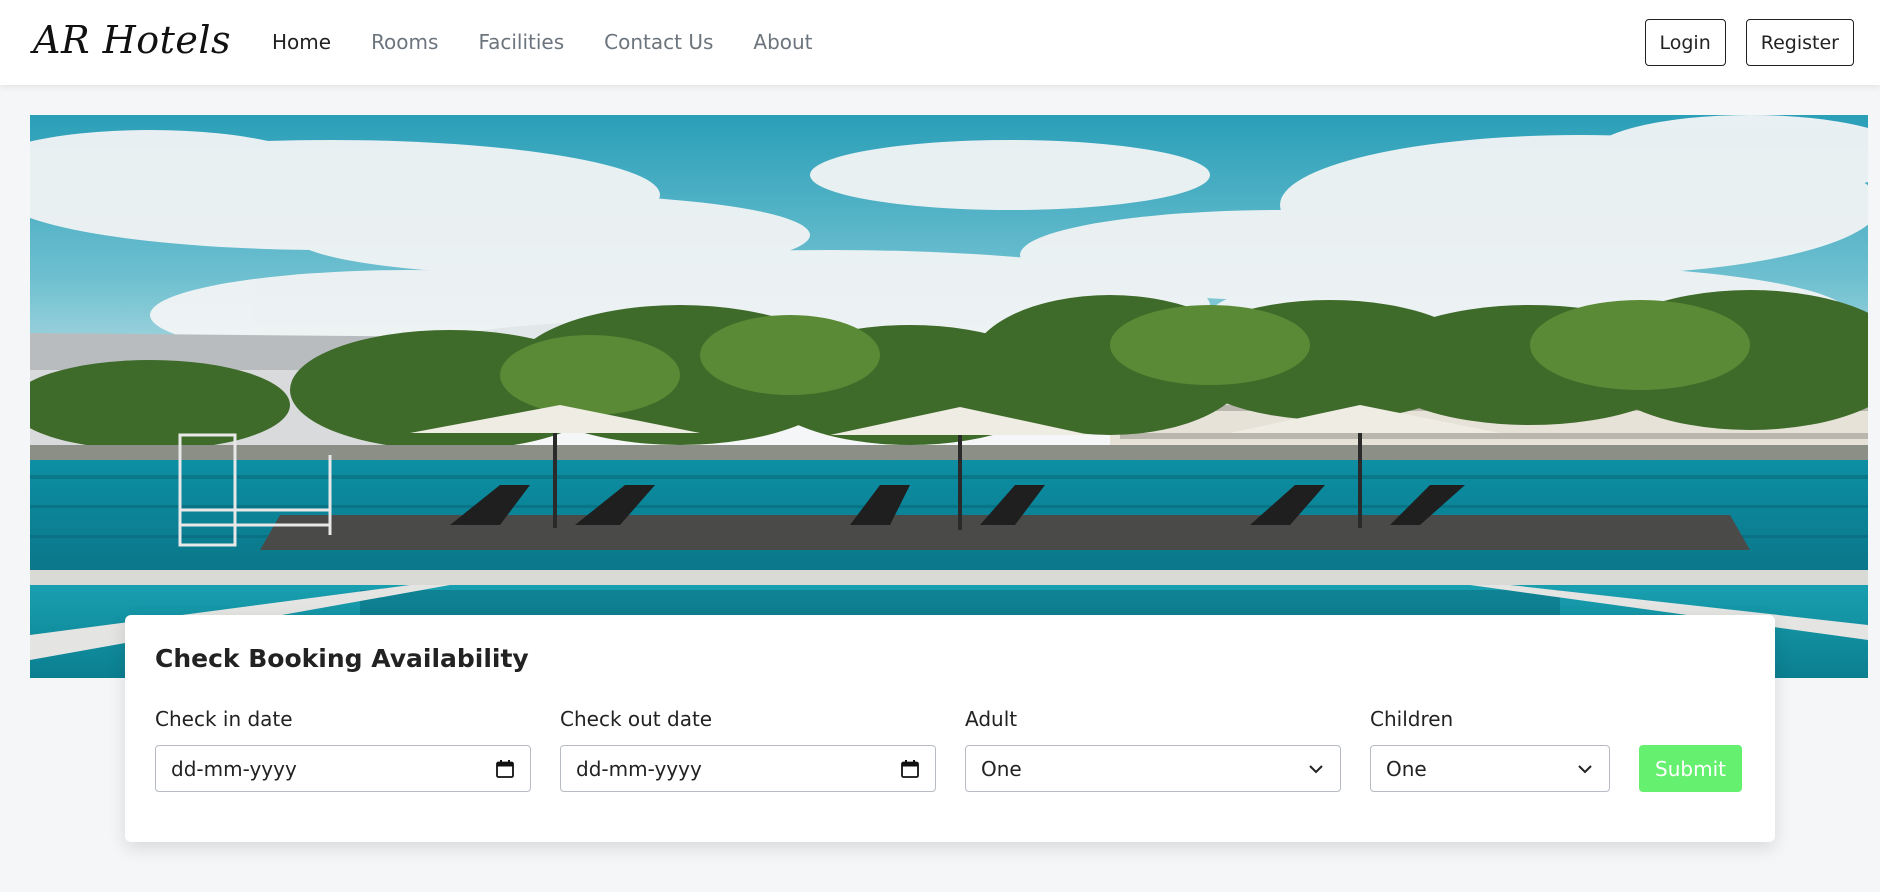 This screenshot has width=1880, height=892. What do you see at coordinates (782, 42) in the screenshot?
I see `nav-about: About` at bounding box center [782, 42].